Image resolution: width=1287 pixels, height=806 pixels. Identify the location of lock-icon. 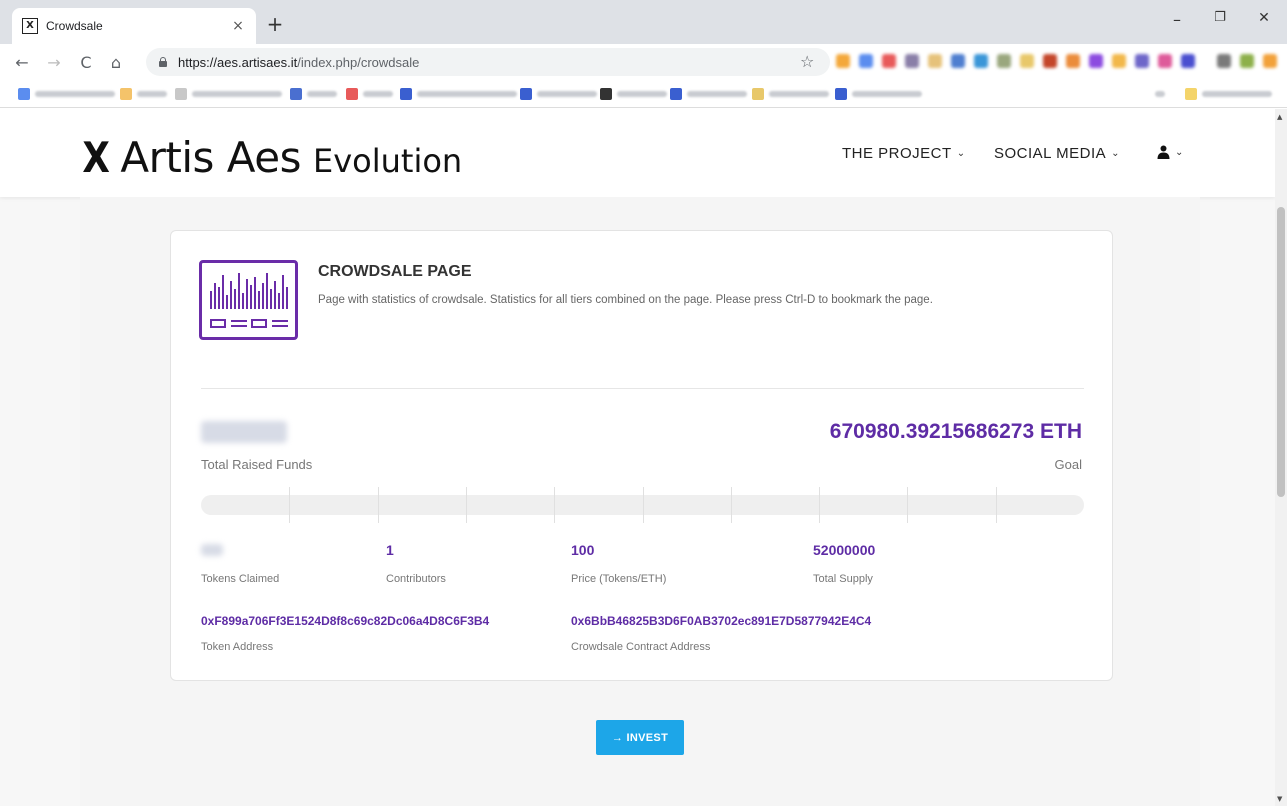
(163, 62).